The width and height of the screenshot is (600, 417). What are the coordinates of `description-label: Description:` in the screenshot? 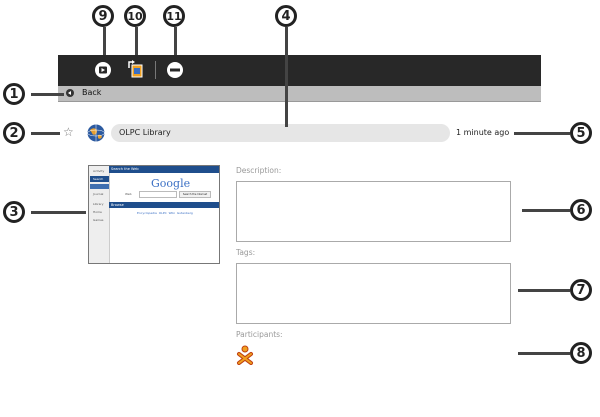 It's located at (259, 170).